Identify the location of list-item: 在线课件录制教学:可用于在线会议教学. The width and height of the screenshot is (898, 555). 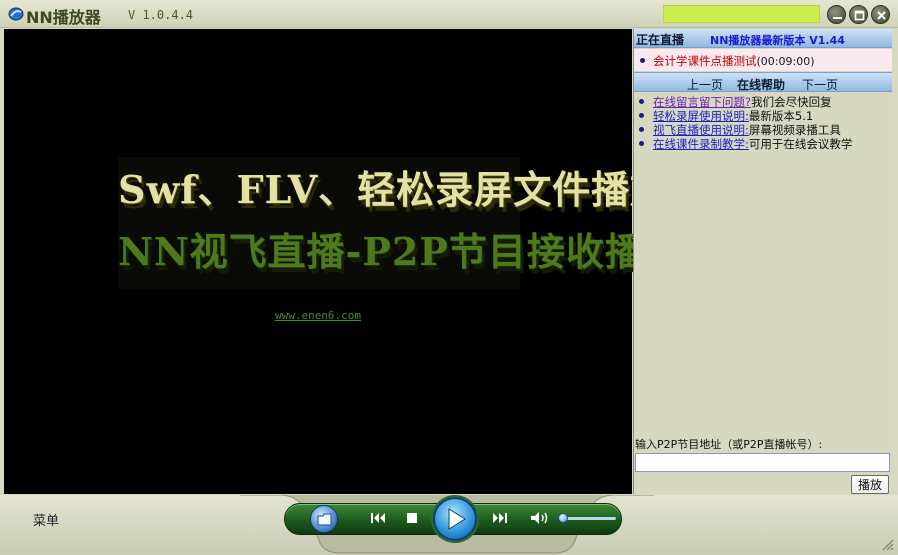
(765, 144).